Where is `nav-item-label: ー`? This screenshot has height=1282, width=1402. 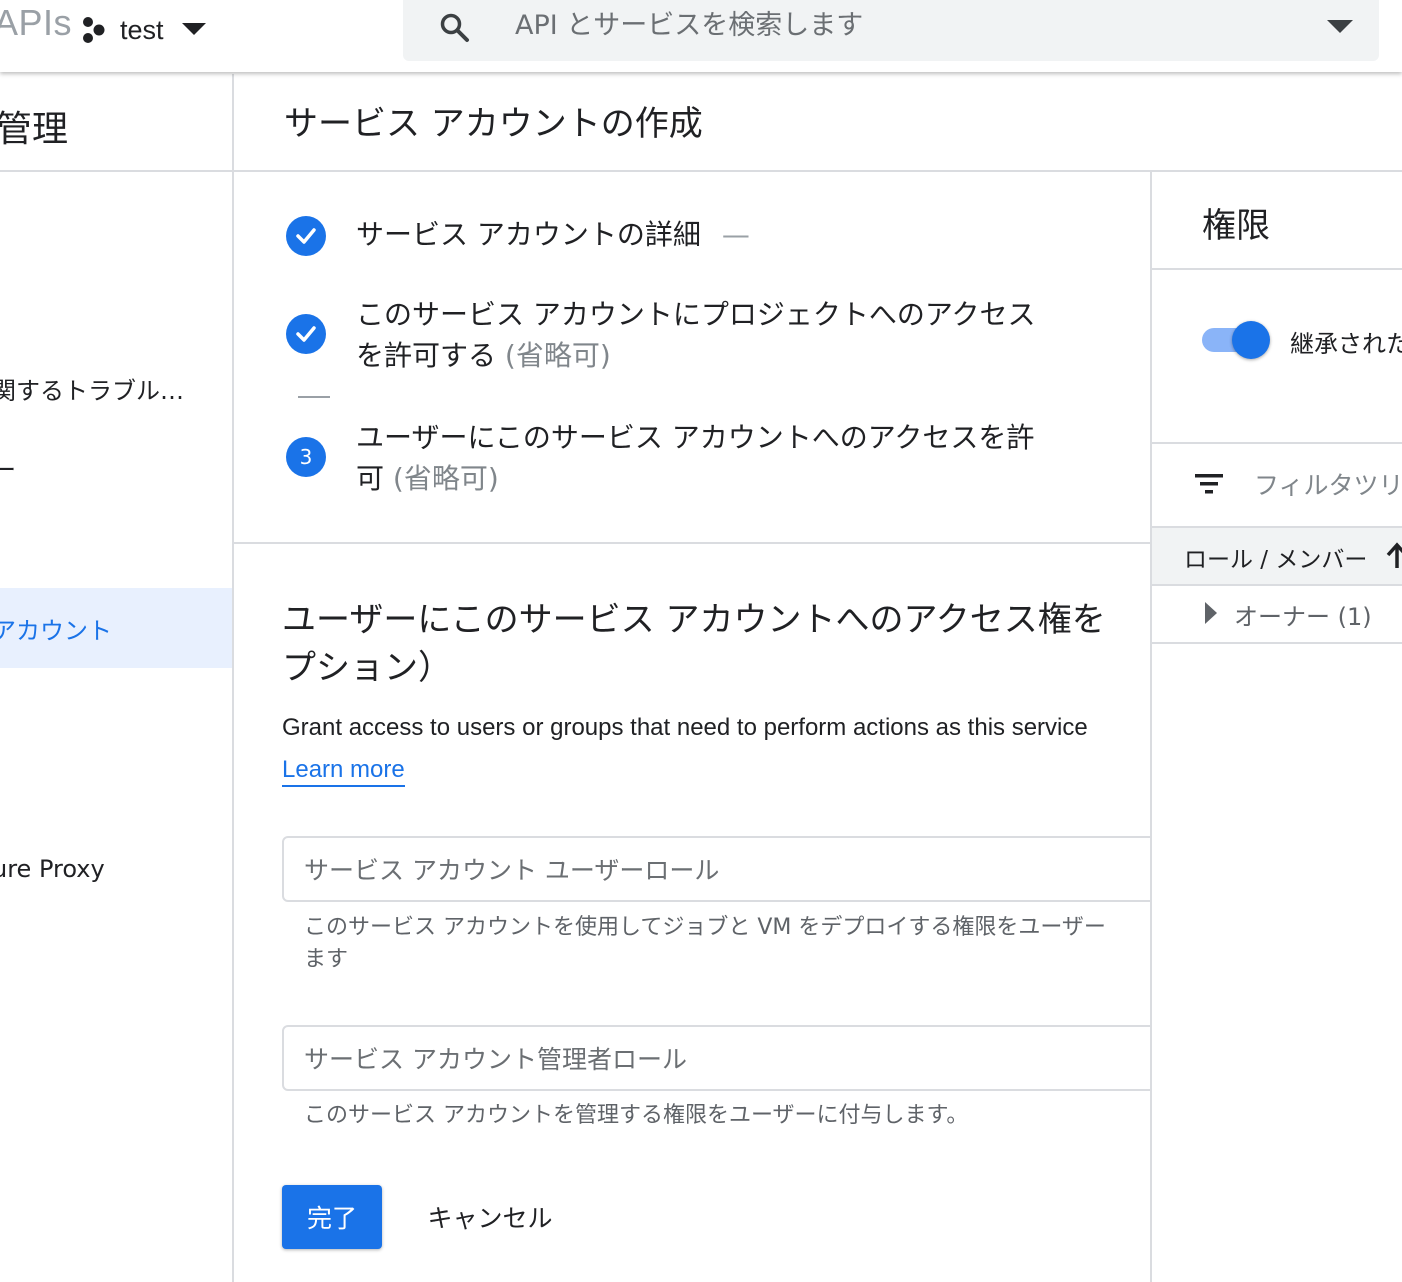
nav-item-label: ー is located at coordinates (8, 469).